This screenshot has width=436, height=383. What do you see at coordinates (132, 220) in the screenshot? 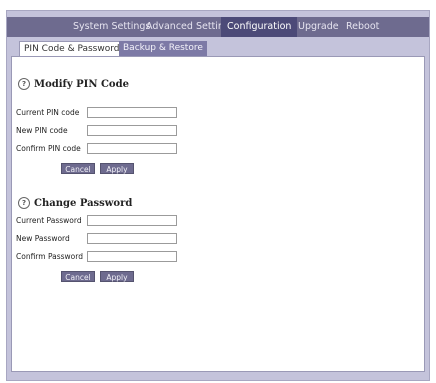
I see `current-password-input` at bounding box center [132, 220].